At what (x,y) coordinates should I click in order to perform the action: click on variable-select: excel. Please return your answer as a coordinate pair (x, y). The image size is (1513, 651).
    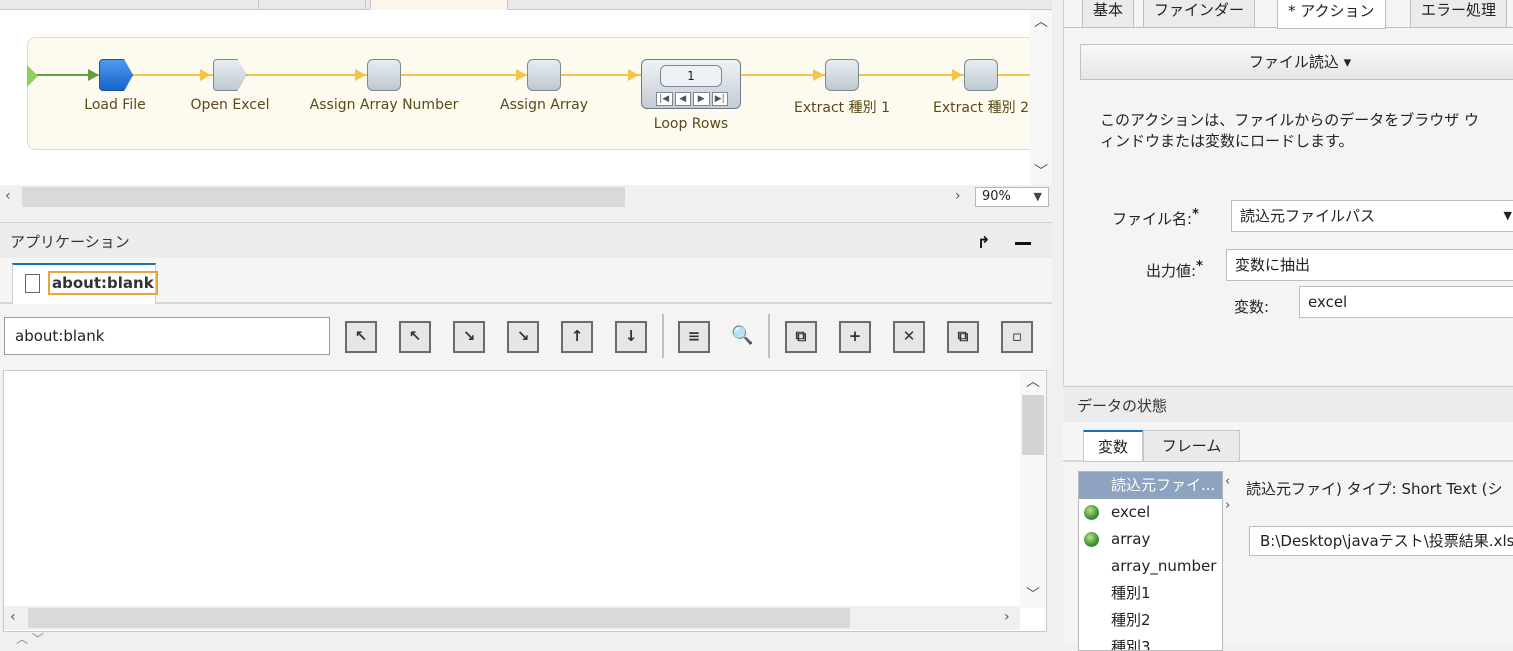
    Looking at the image, I should click on (1406, 302).